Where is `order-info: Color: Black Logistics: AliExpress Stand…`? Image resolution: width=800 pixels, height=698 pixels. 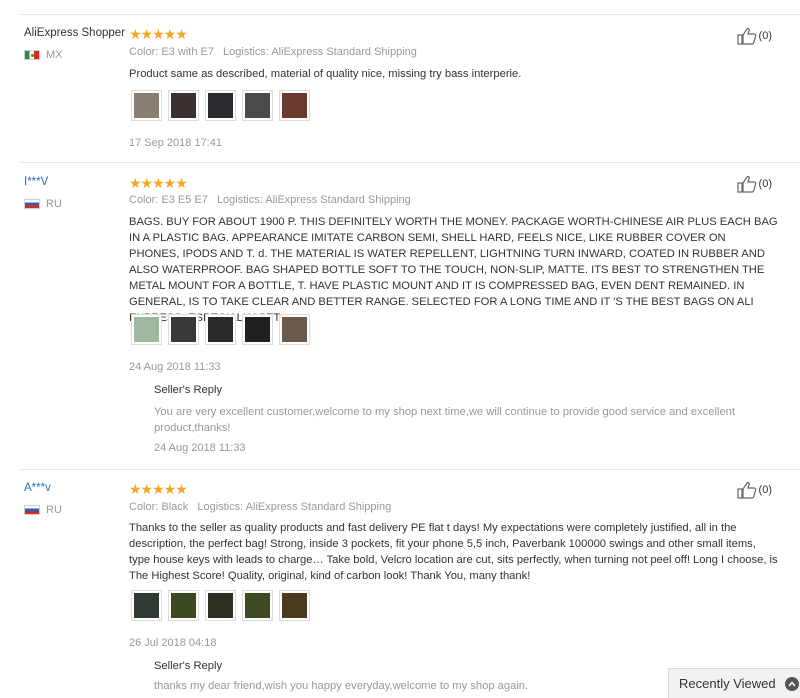 order-info: Color: Black Logistics: AliExpress Stand… is located at coordinates (260, 507).